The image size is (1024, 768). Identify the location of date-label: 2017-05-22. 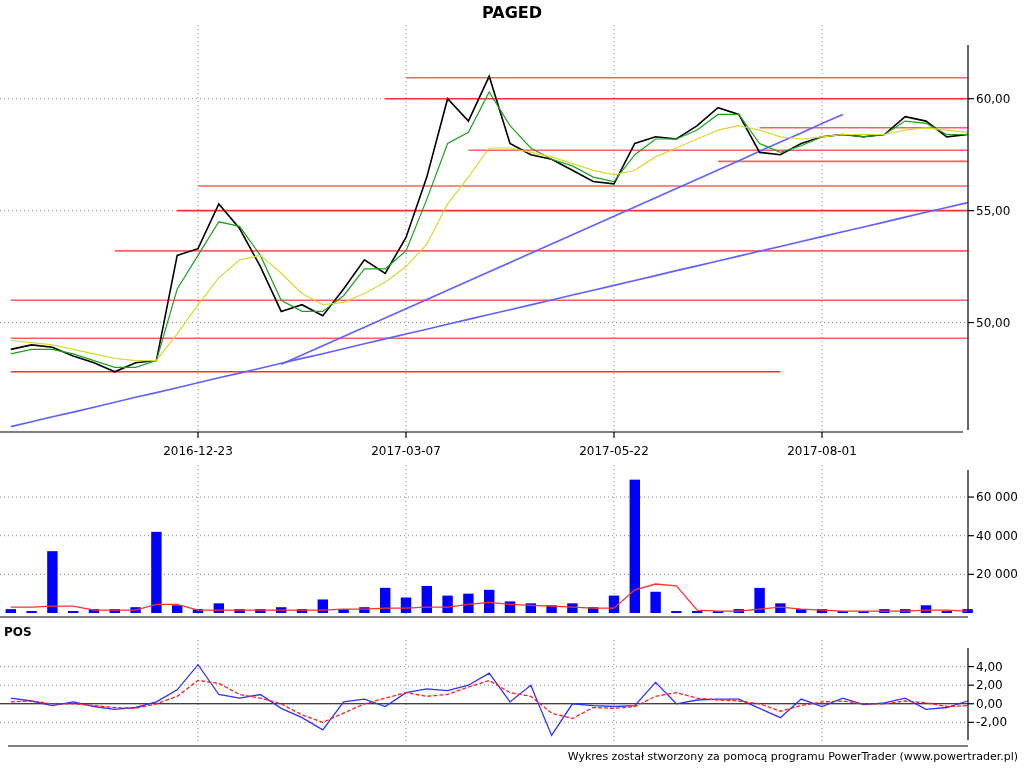
(614, 451).